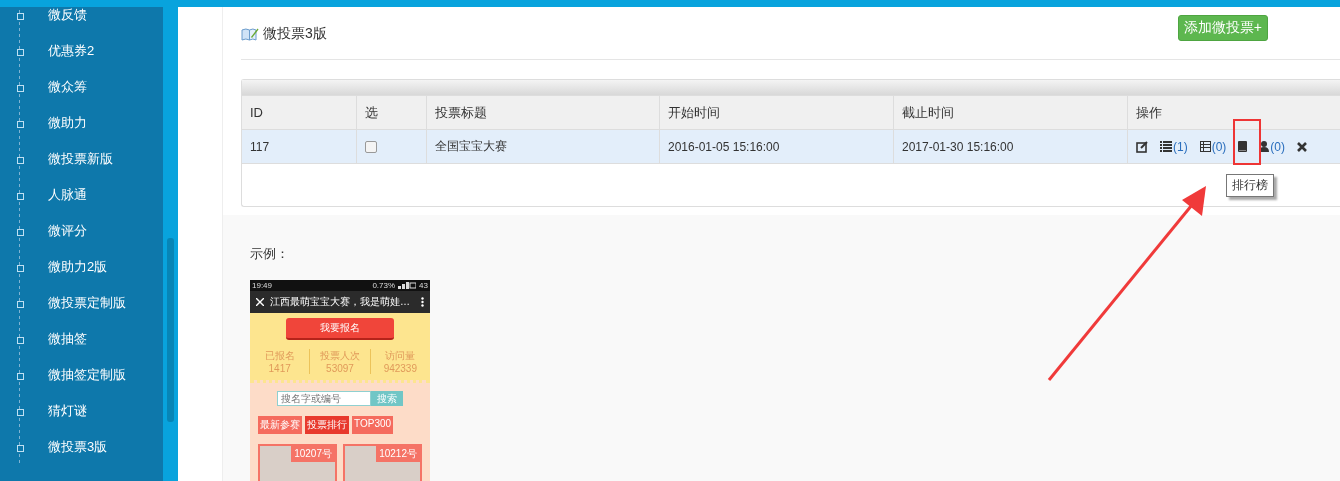 The height and width of the screenshot is (481, 1340). What do you see at coordinates (1149, 112) in the screenshot?
I see `column-header: 操作` at bounding box center [1149, 112].